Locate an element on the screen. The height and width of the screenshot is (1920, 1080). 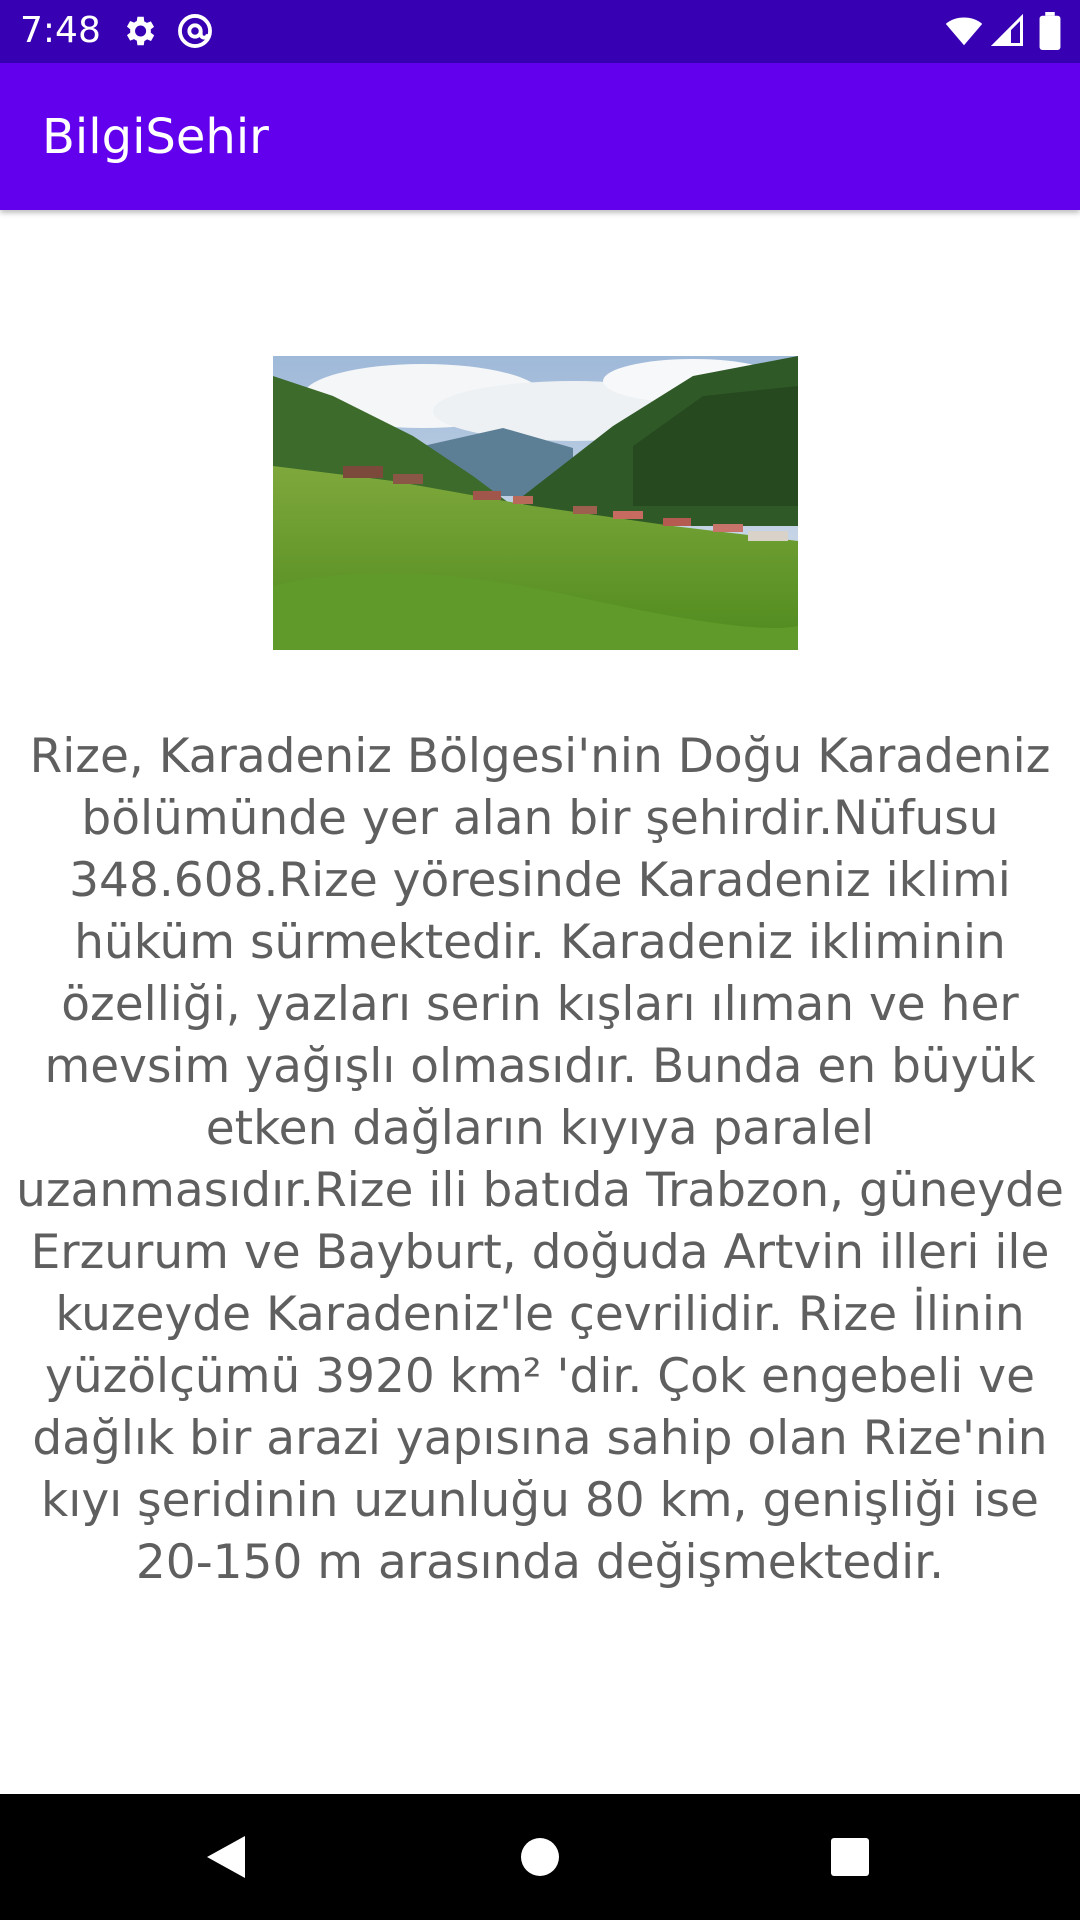
at-sign-icon is located at coordinates (195, 31).